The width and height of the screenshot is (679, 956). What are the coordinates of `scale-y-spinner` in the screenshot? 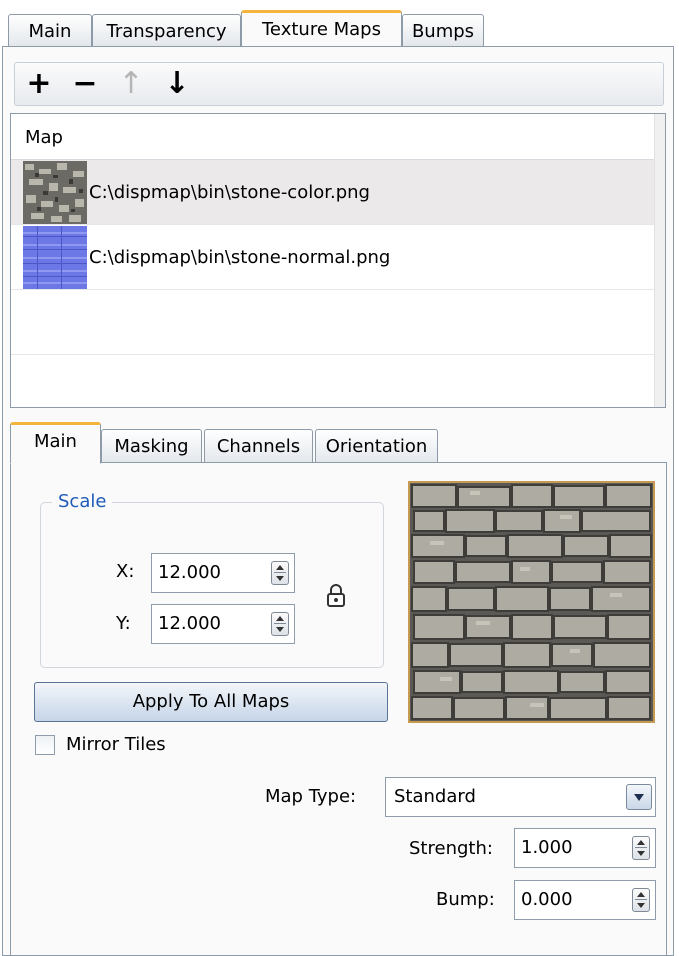 It's located at (280, 624).